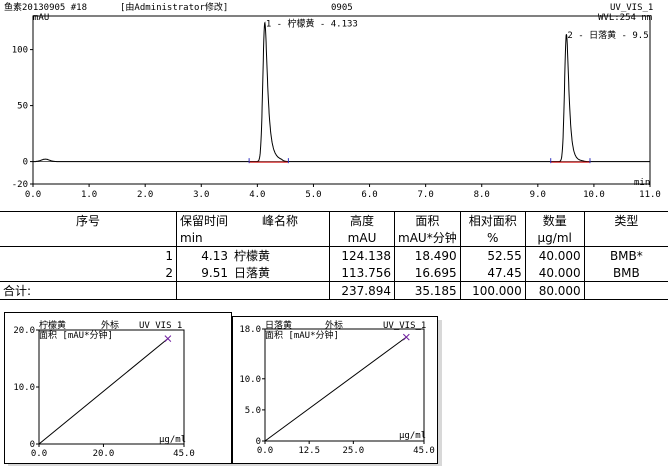  What do you see at coordinates (554, 290) in the screenshot?
I see `total-amount: 80.000` at bounding box center [554, 290].